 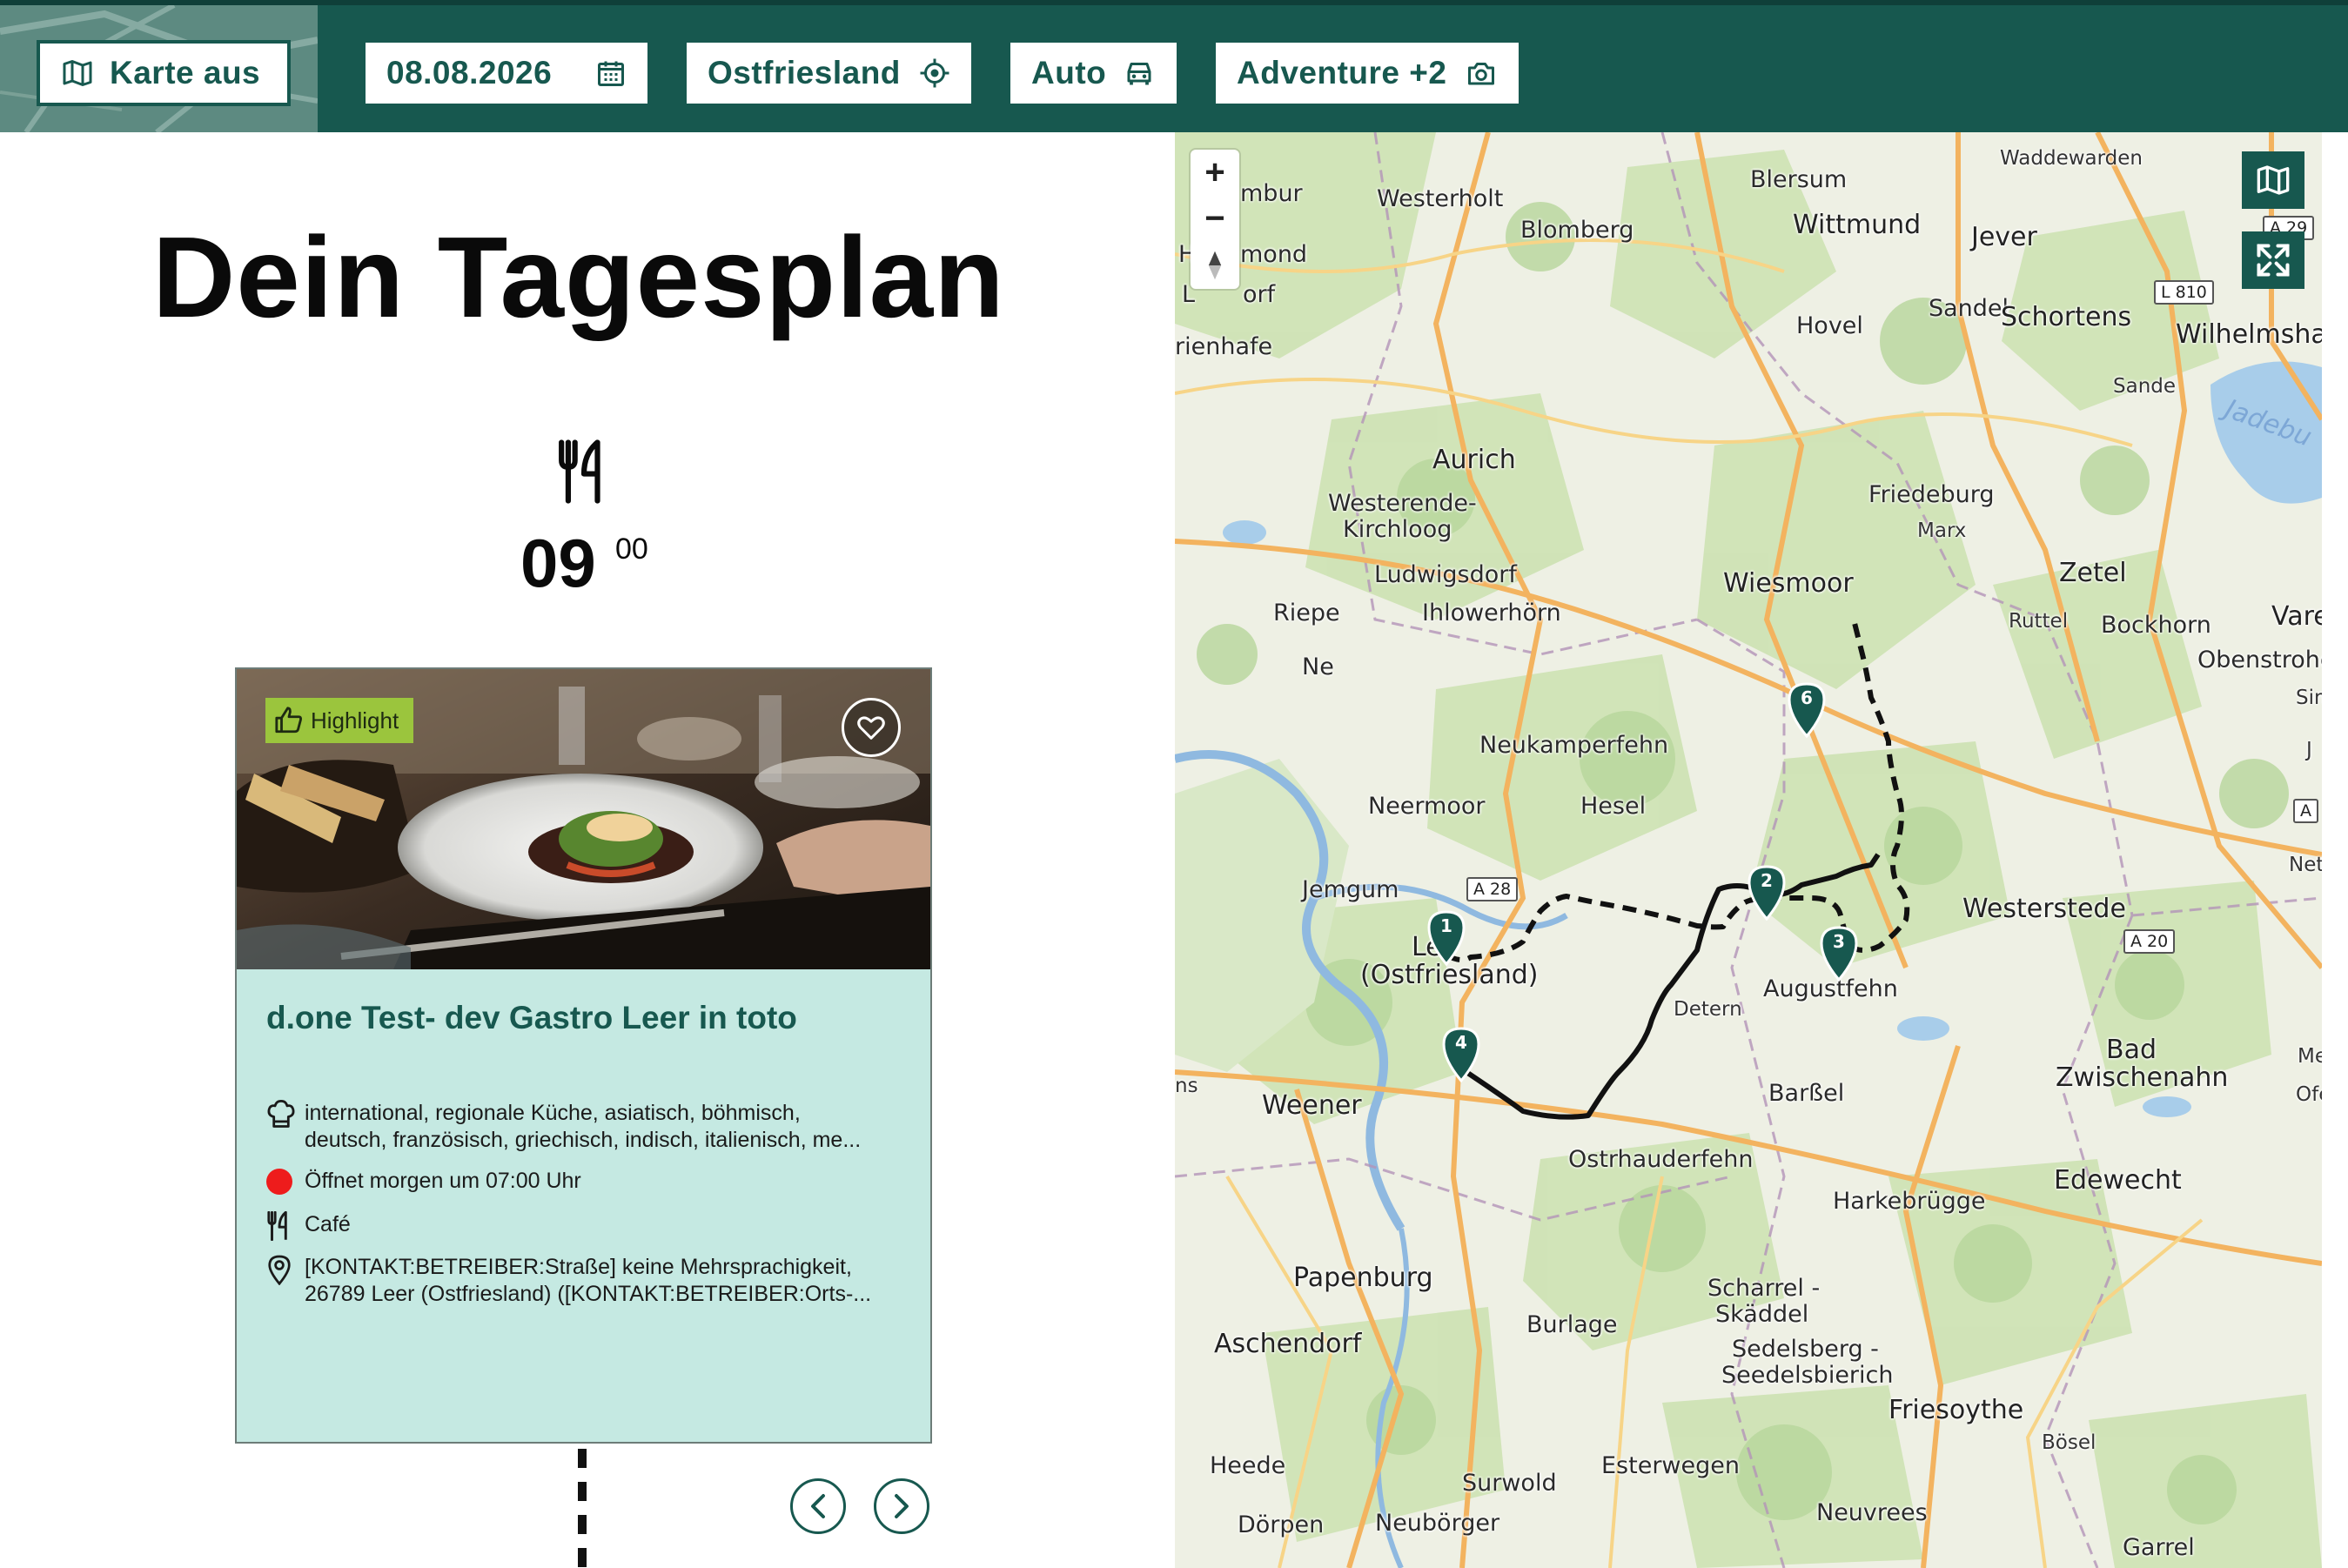 I want to click on route-stop-pin: 1, so click(x=1446, y=938).